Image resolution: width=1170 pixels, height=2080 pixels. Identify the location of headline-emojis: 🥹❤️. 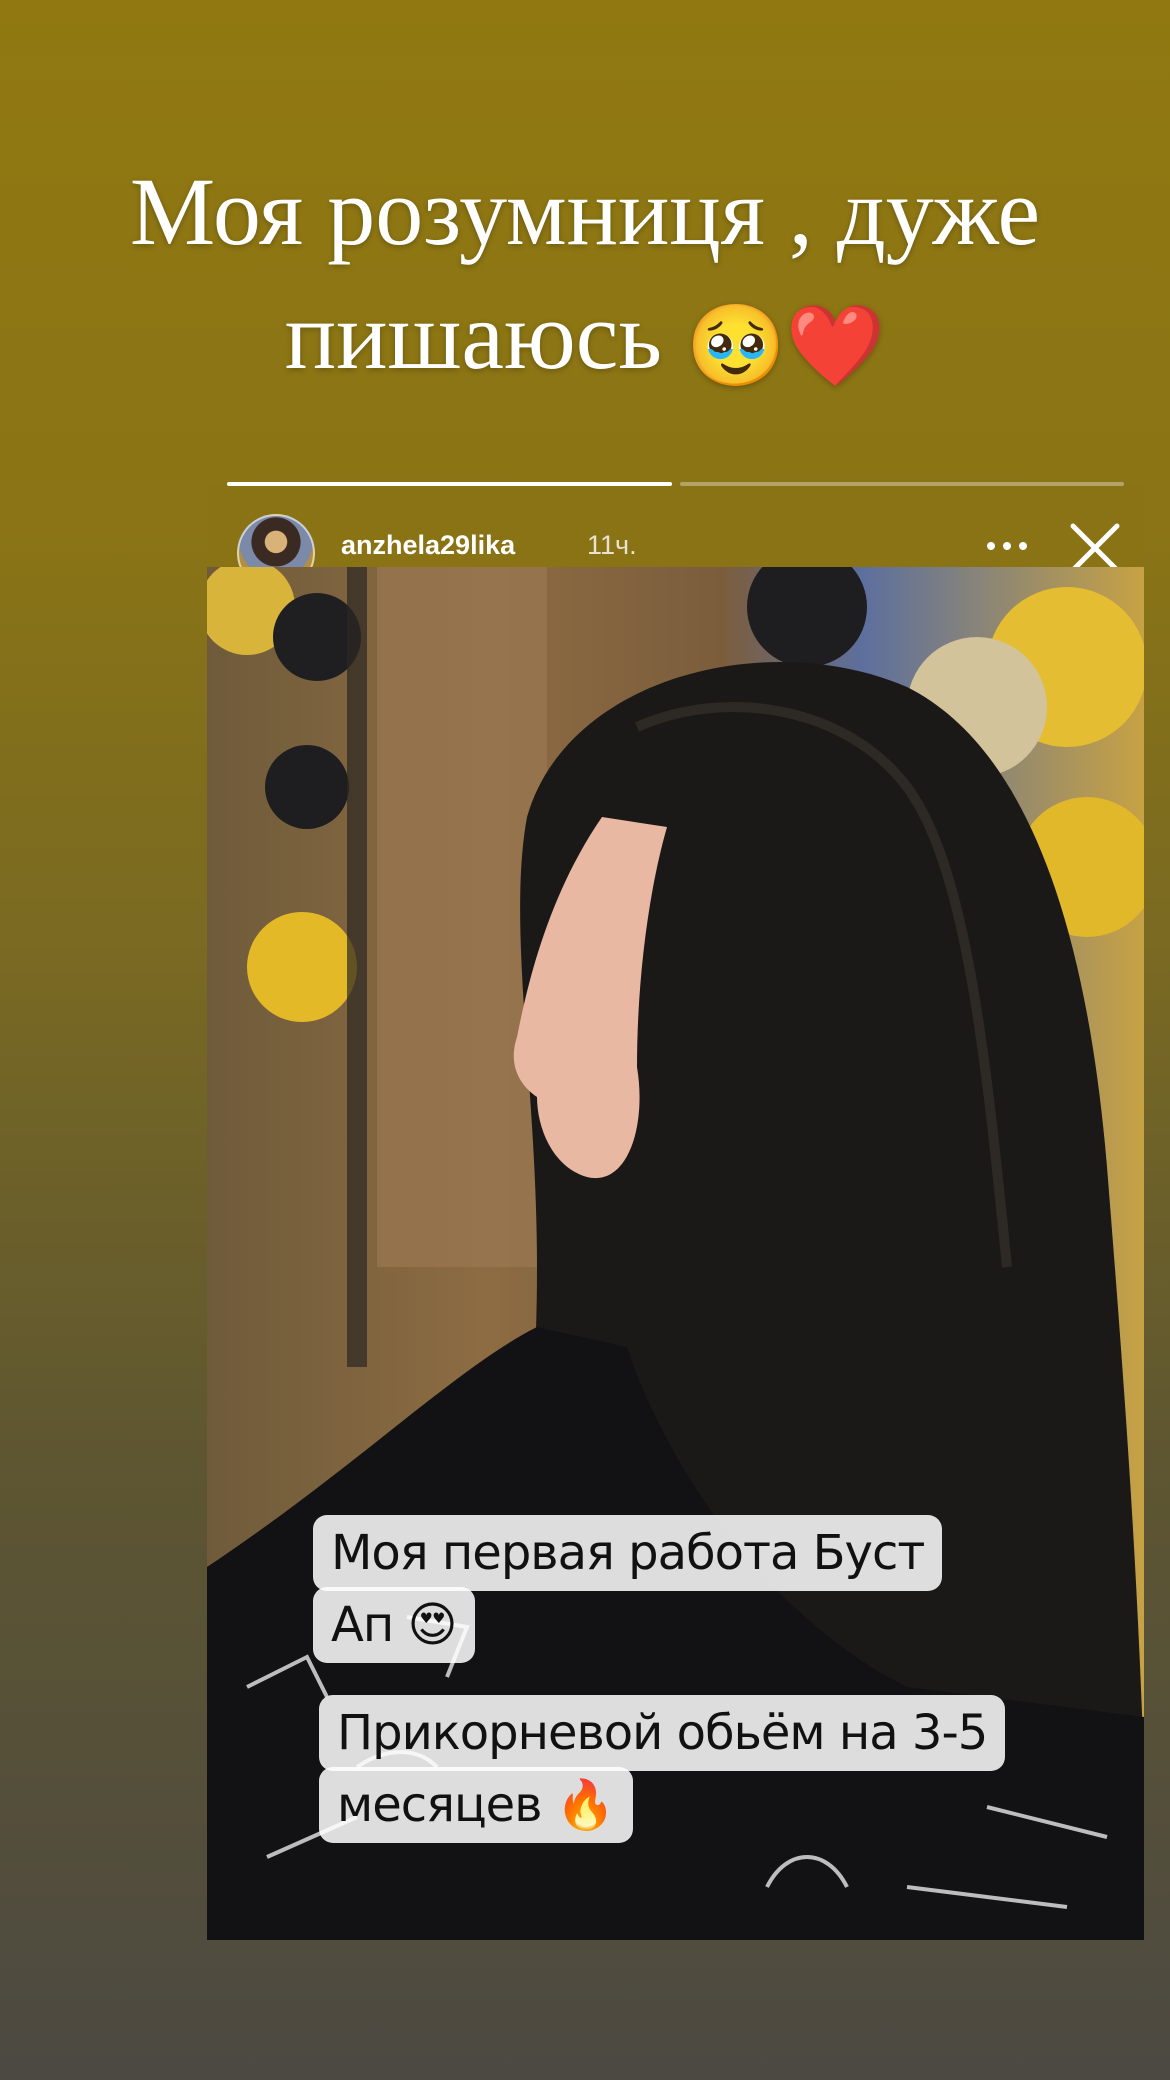
(786, 345).